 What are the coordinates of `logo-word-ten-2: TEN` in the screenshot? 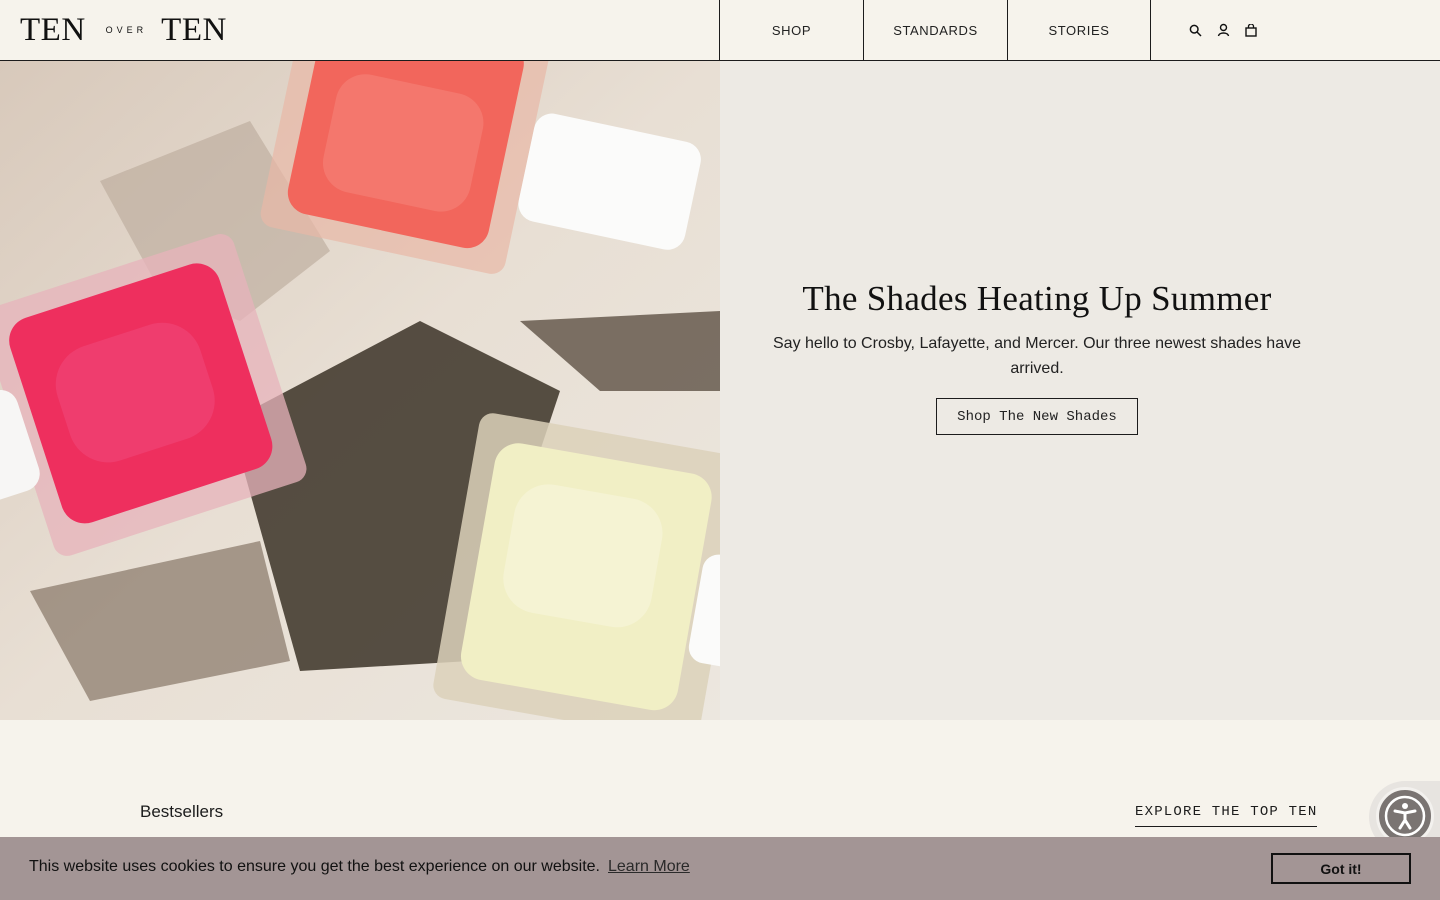 It's located at (194, 29).